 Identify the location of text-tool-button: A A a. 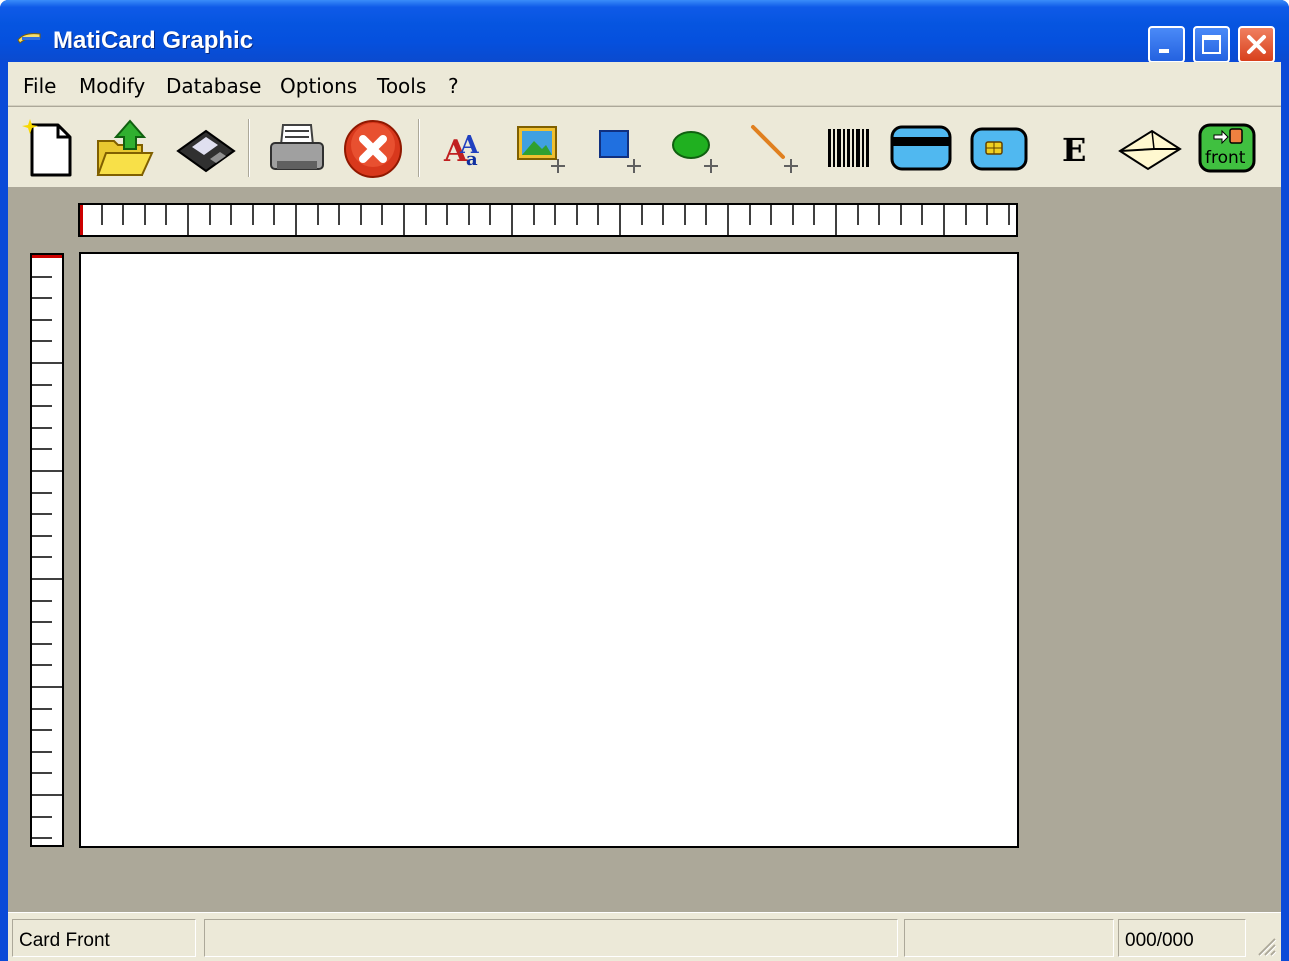
(469, 148).